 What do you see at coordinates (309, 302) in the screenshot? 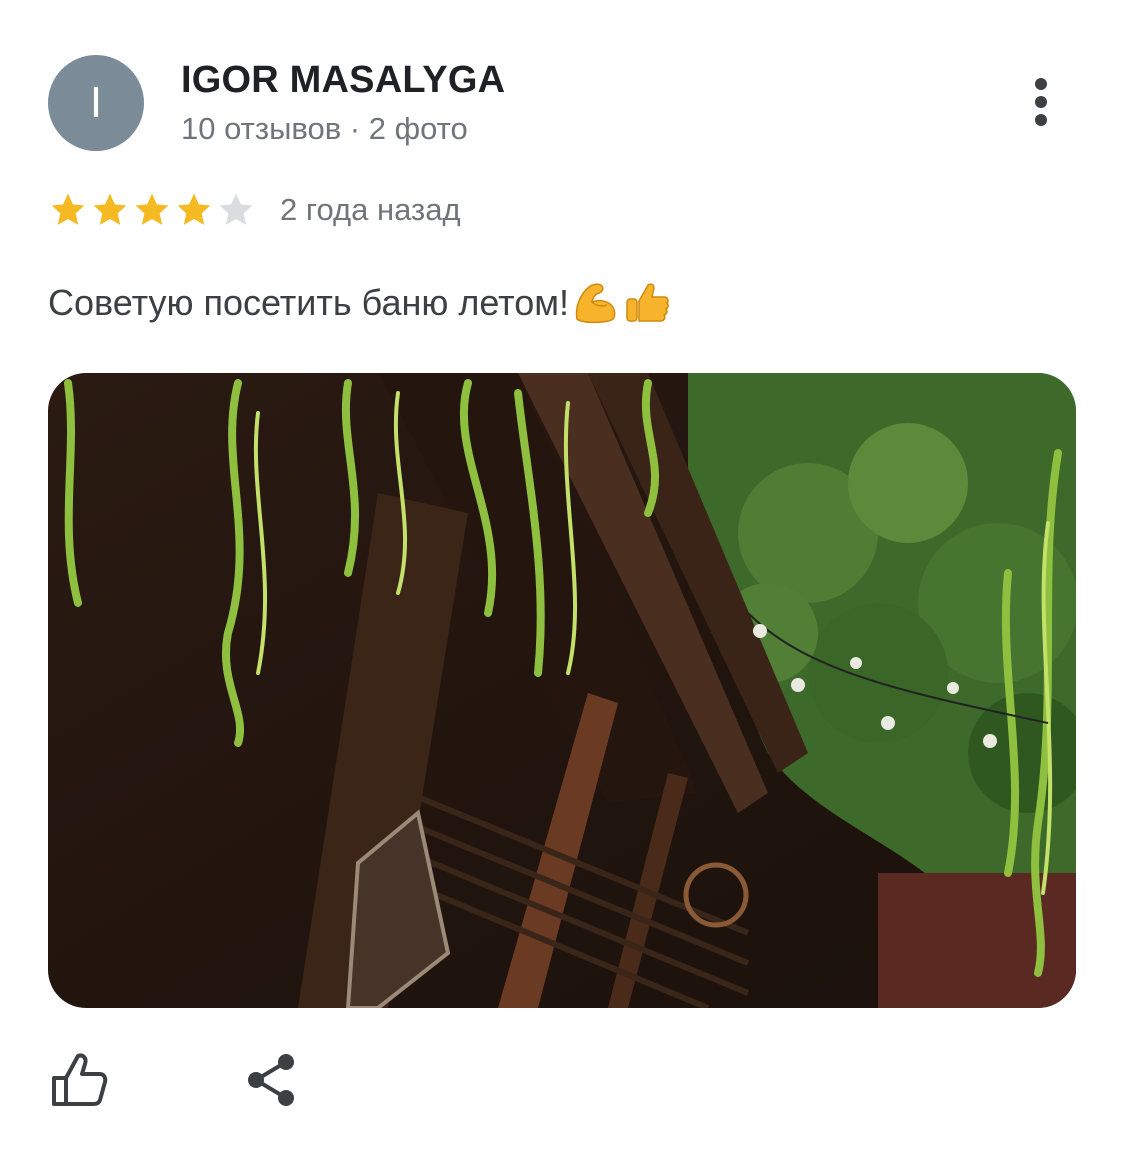
I see `review-text-body: Советую посетить баню летом!` at bounding box center [309, 302].